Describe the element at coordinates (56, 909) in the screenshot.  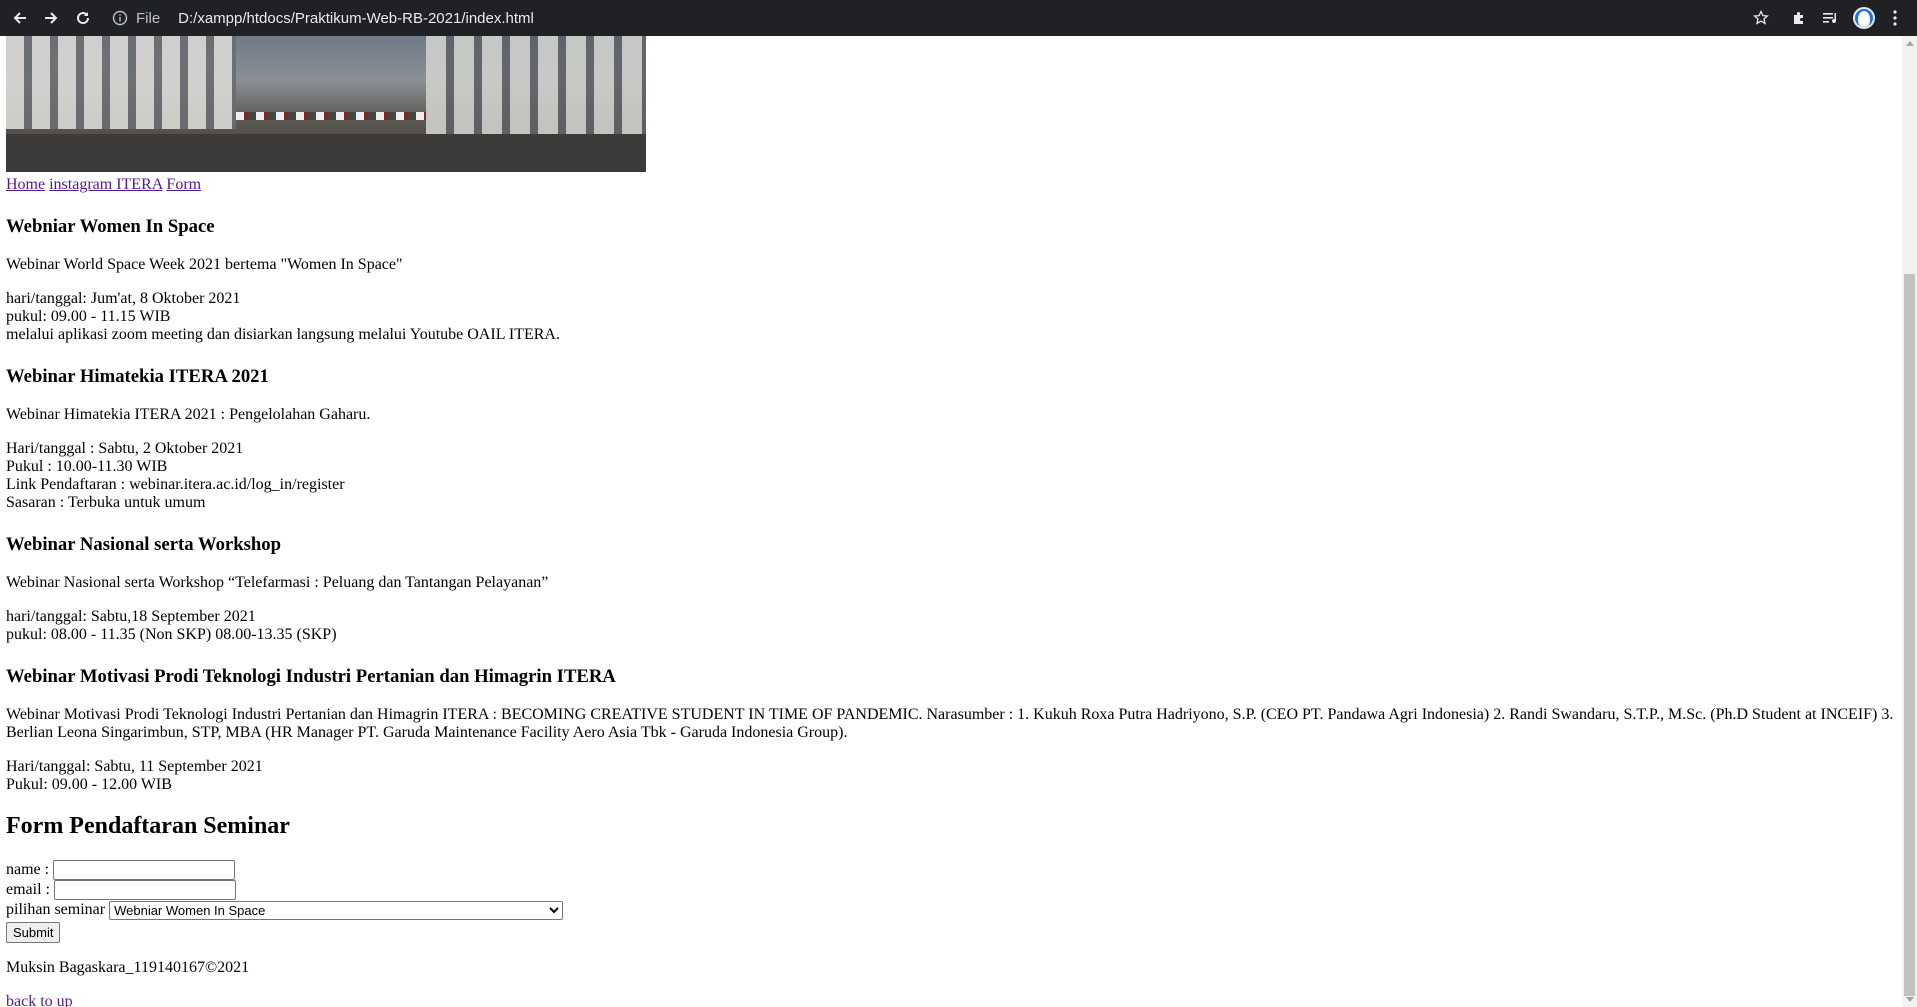
I see `seminar-label: pilihan seminar` at that location.